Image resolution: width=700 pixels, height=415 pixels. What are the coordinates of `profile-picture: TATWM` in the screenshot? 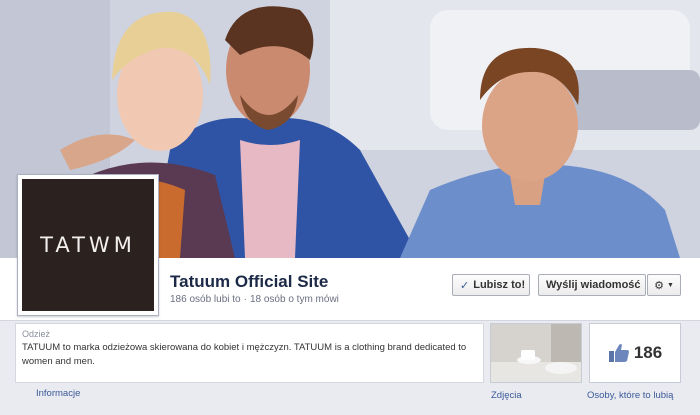 It's located at (88, 245).